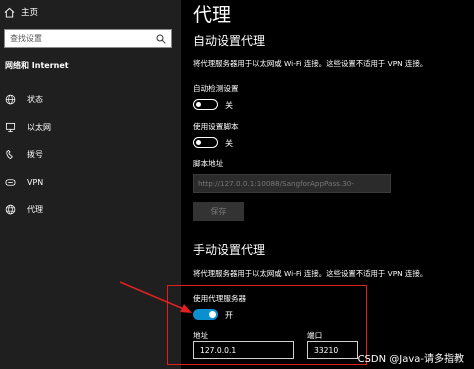 The height and width of the screenshot is (369, 474). What do you see at coordinates (9, 154) in the screenshot?
I see `dialup-icon` at bounding box center [9, 154].